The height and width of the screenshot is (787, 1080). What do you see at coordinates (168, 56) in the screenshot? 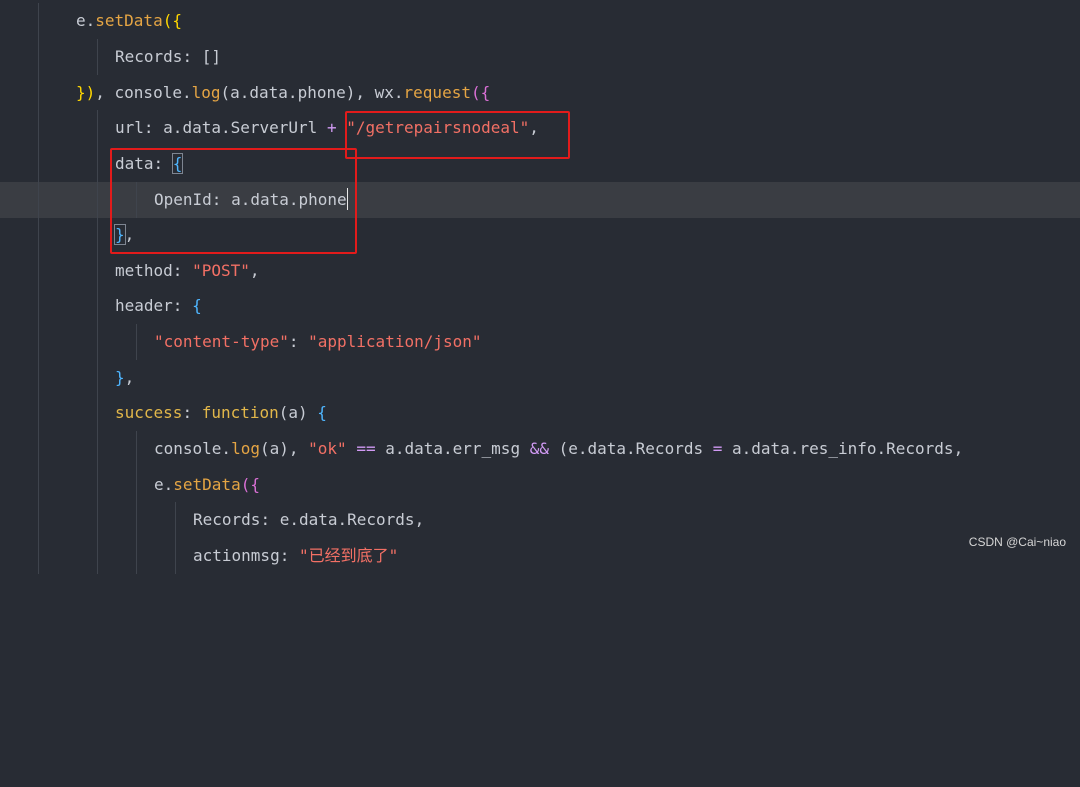
I see `code-text: Records: []` at bounding box center [168, 56].